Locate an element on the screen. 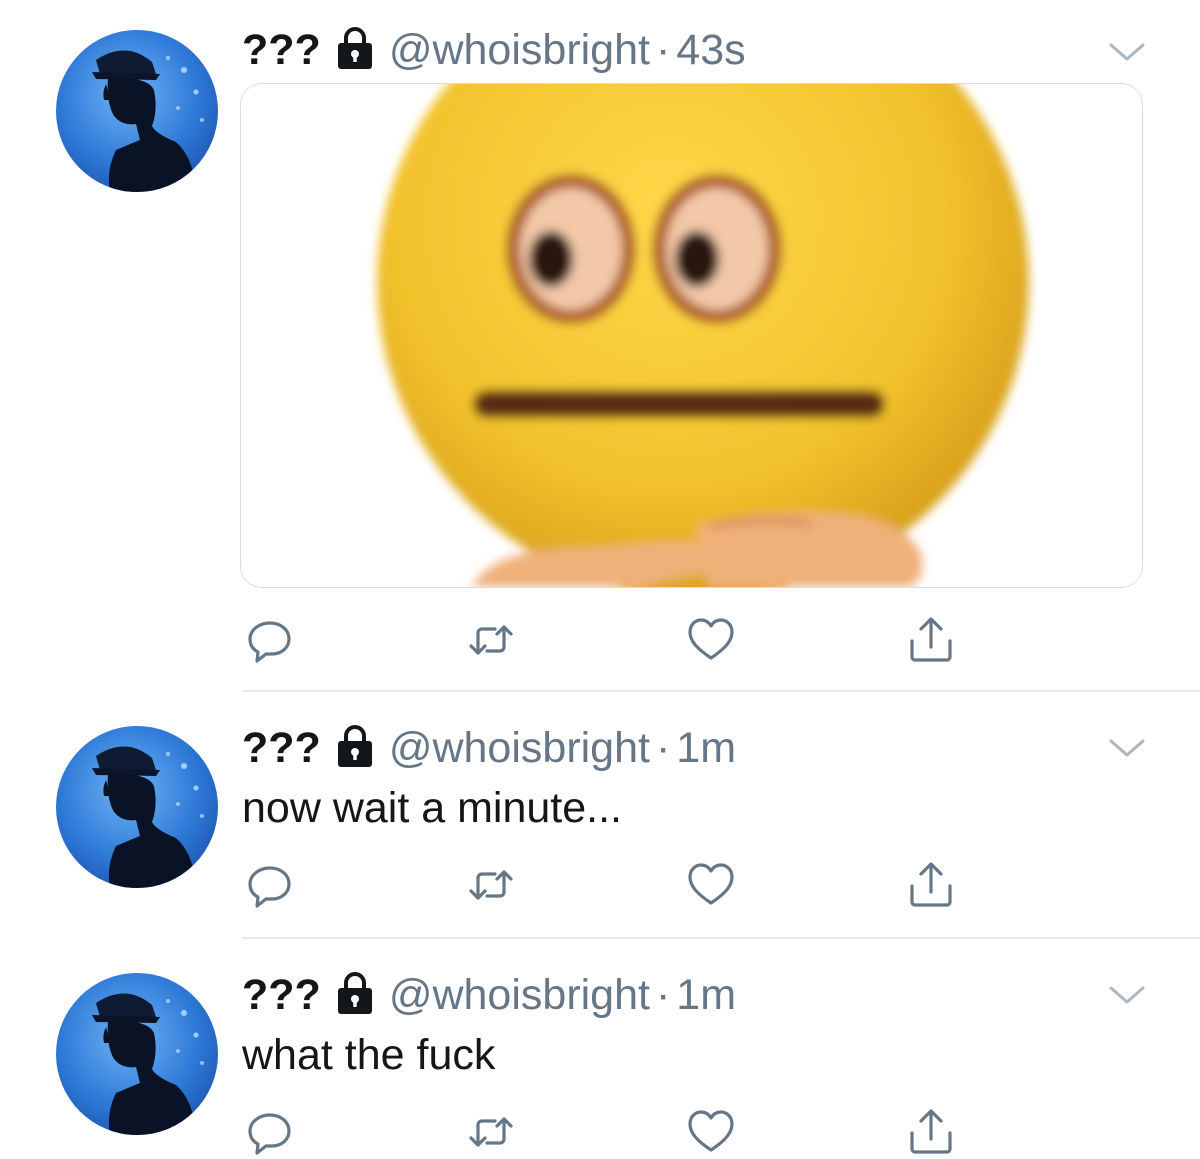 This screenshot has height=1159, width=1200. tweet-text: what the fuck is located at coordinates (369, 1055).